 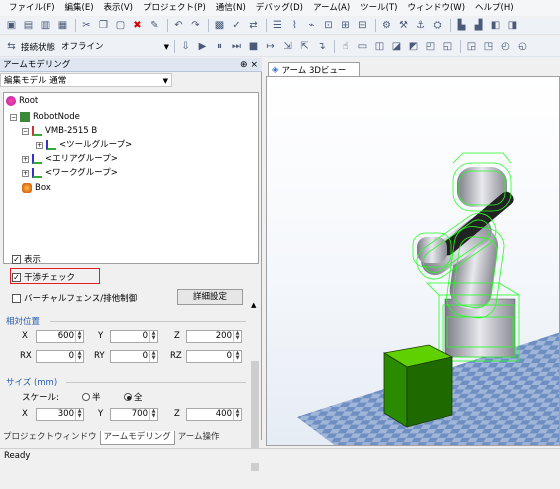 What do you see at coordinates (214, 414) in the screenshot?
I see `size-z-input: 400 ▲ ▼` at bounding box center [214, 414].